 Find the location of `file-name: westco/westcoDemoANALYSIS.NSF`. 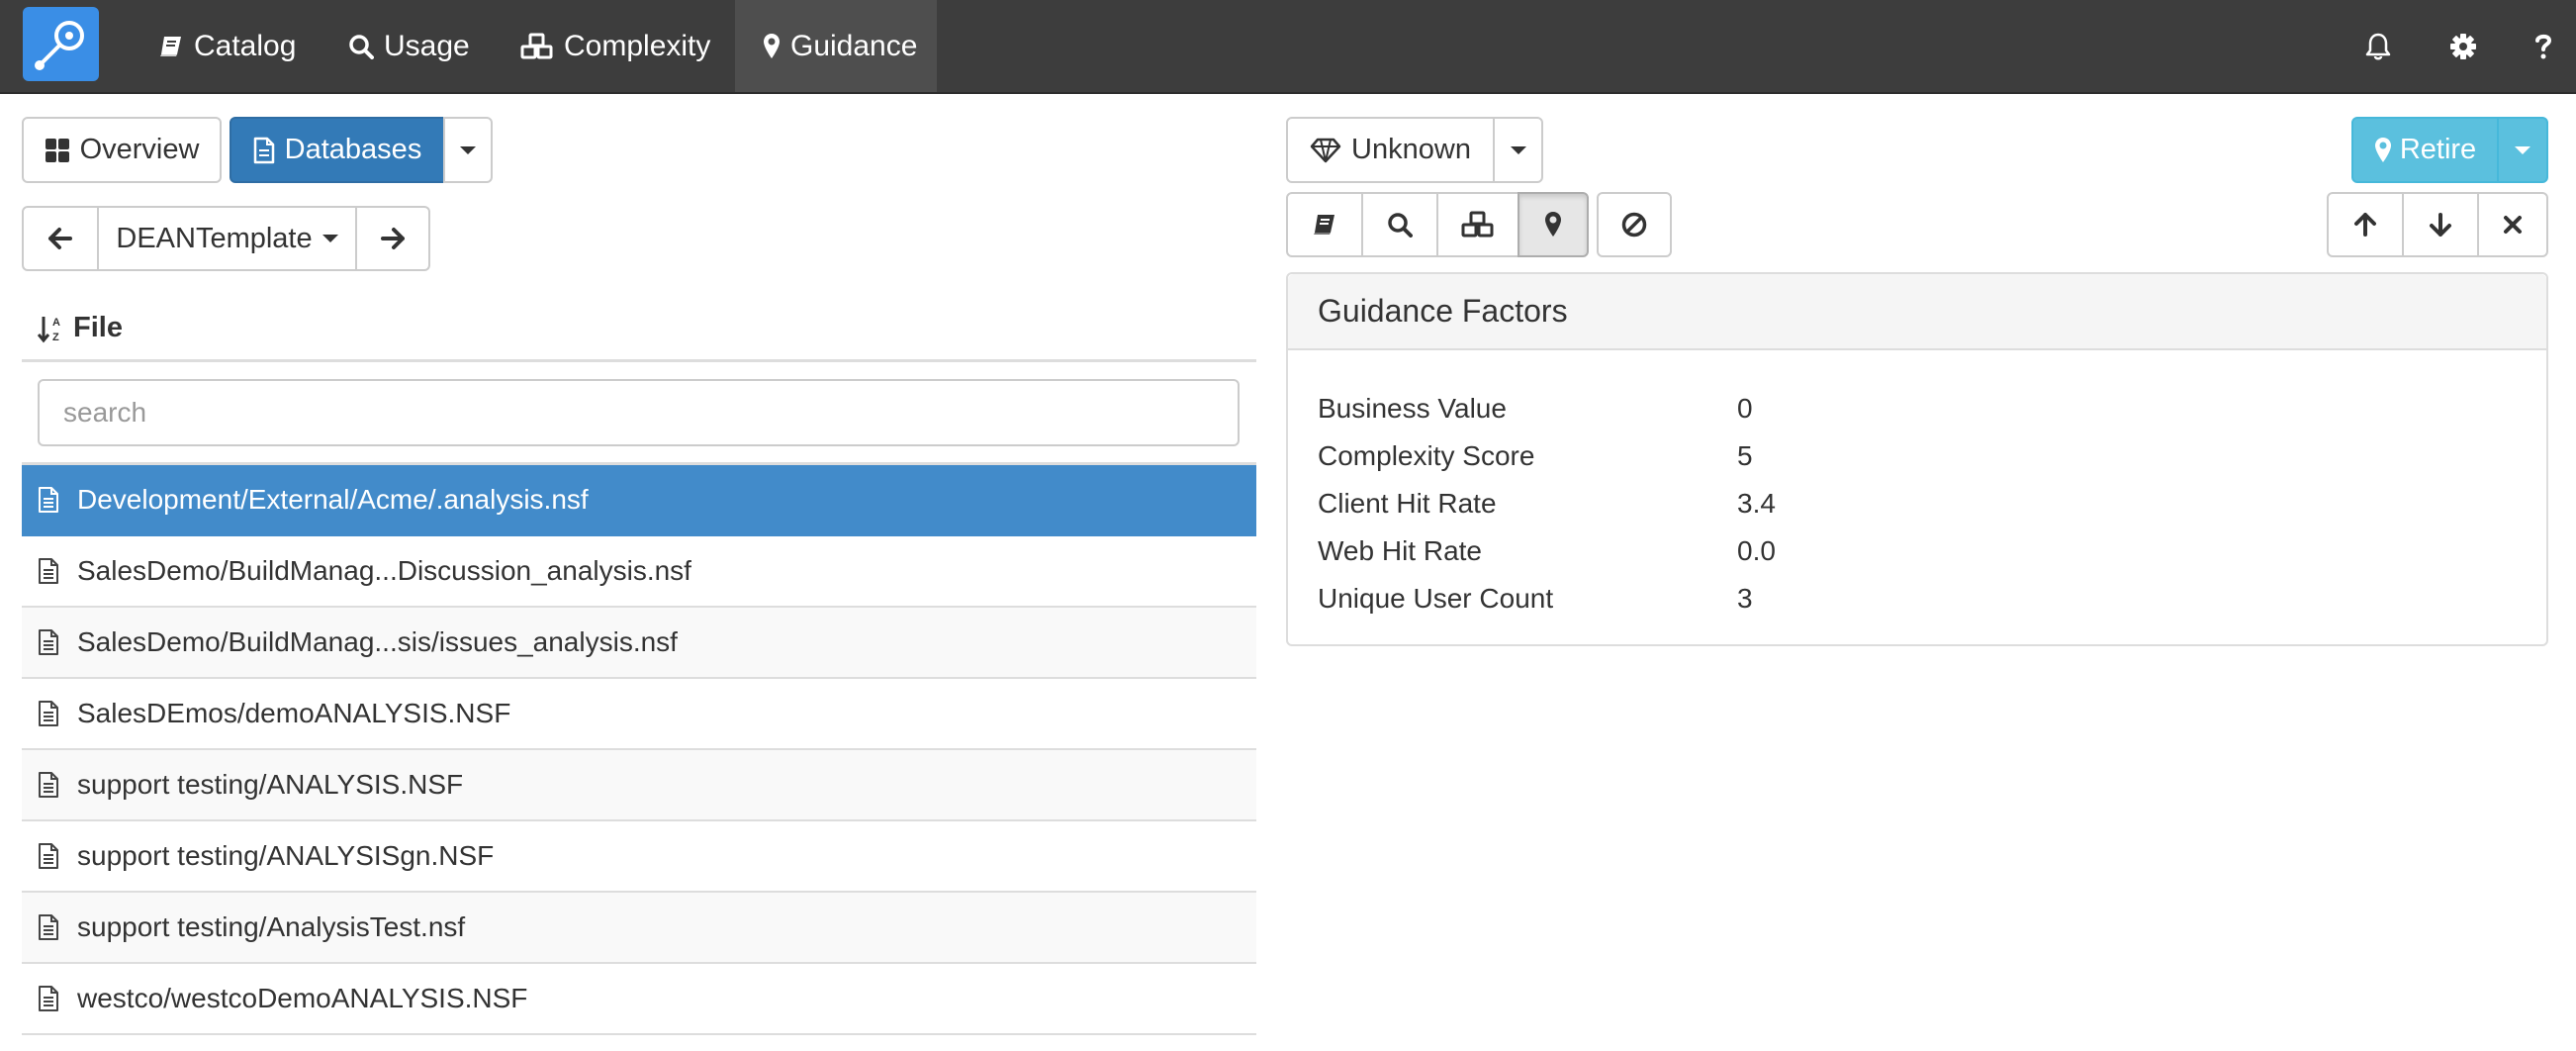

file-name: westco/westcoDemoANALYSIS.NSF is located at coordinates (302, 998).